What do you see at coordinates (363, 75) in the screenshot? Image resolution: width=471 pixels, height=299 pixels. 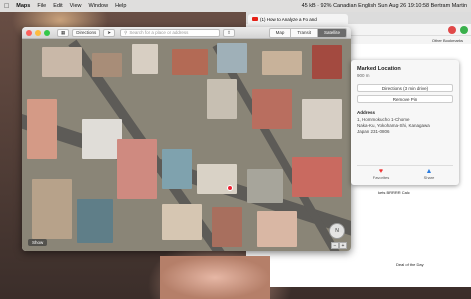 I see `popover-distance: 900 m` at bounding box center [363, 75].